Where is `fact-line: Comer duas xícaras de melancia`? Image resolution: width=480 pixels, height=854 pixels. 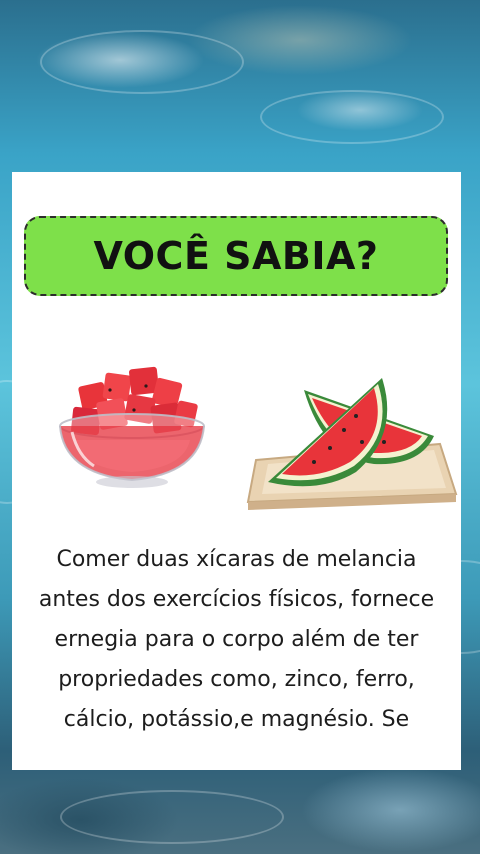 fact-line: Comer duas xícaras de melancia is located at coordinates (236, 559).